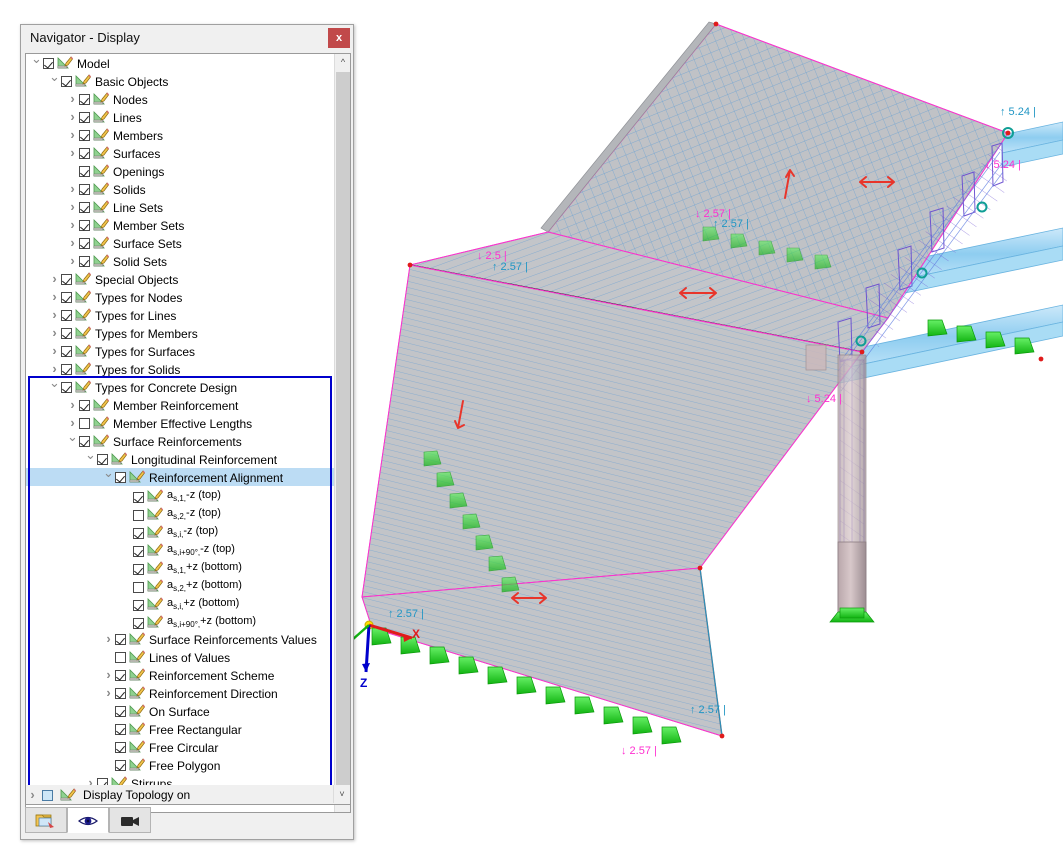 This screenshot has width=1063, height=858. Describe the element at coordinates (48, 64) in the screenshot. I see `tree-item-model-checkbox` at that location.